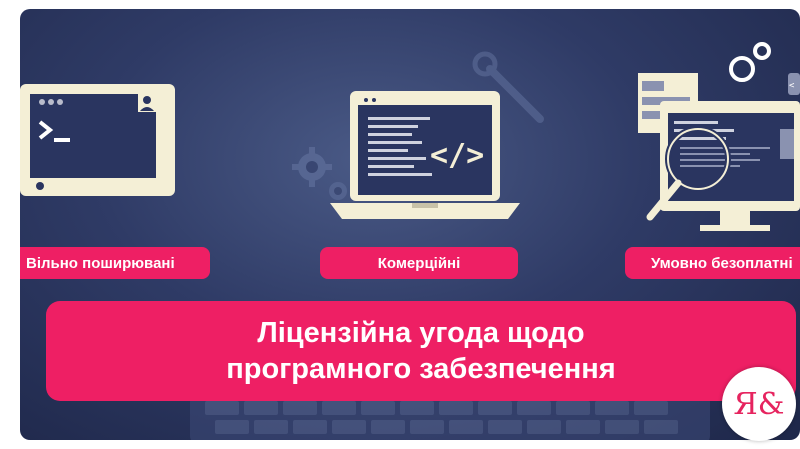 This screenshot has width=800, height=449. I want to click on brand-logo: Я&, so click(759, 404).